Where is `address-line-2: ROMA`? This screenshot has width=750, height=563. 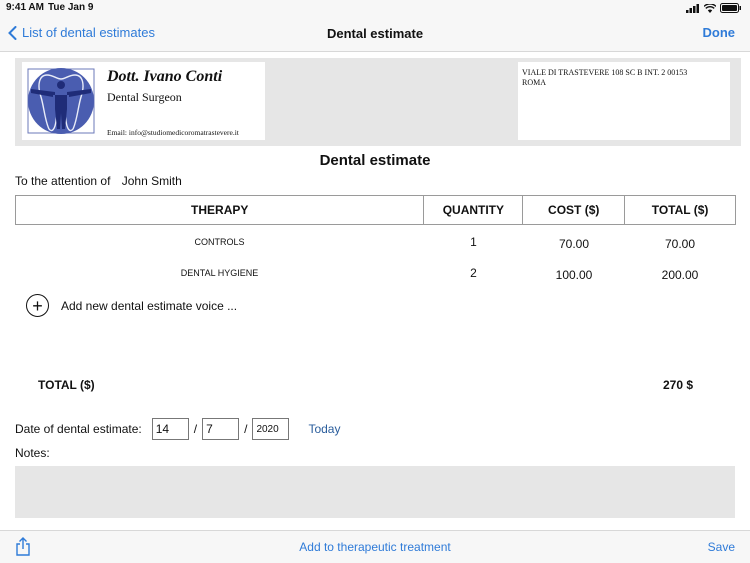
address-line-2: ROMA is located at coordinates (534, 82).